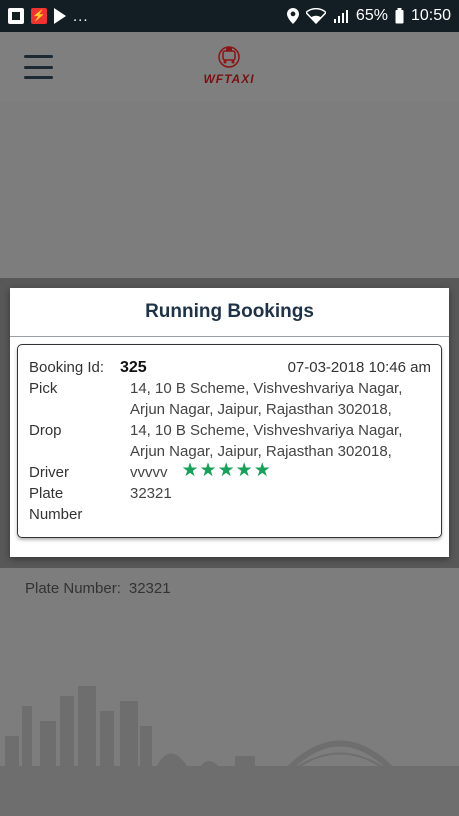  I want to click on plate-number-line: Plate Number: 32321, so click(98, 588).